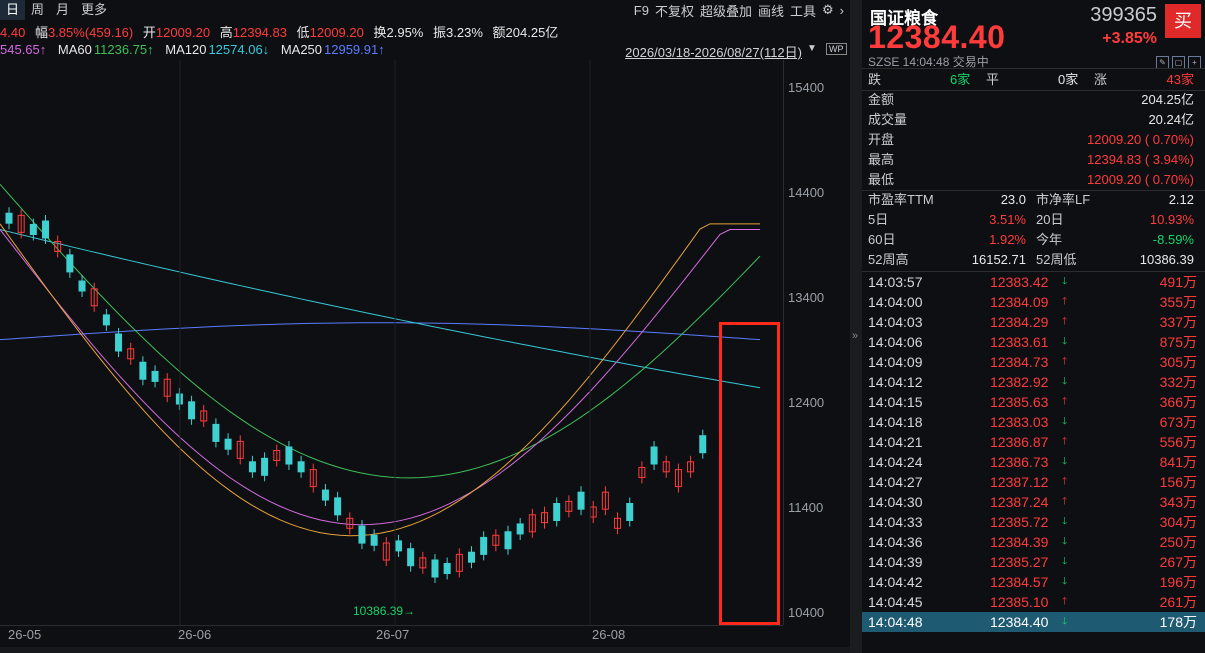 This screenshot has height=653, width=1205. What do you see at coordinates (149, 32) in the screenshot?
I see `open-label: 开` at bounding box center [149, 32].